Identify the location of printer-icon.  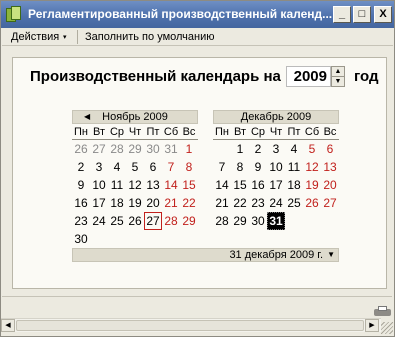
(382, 312).